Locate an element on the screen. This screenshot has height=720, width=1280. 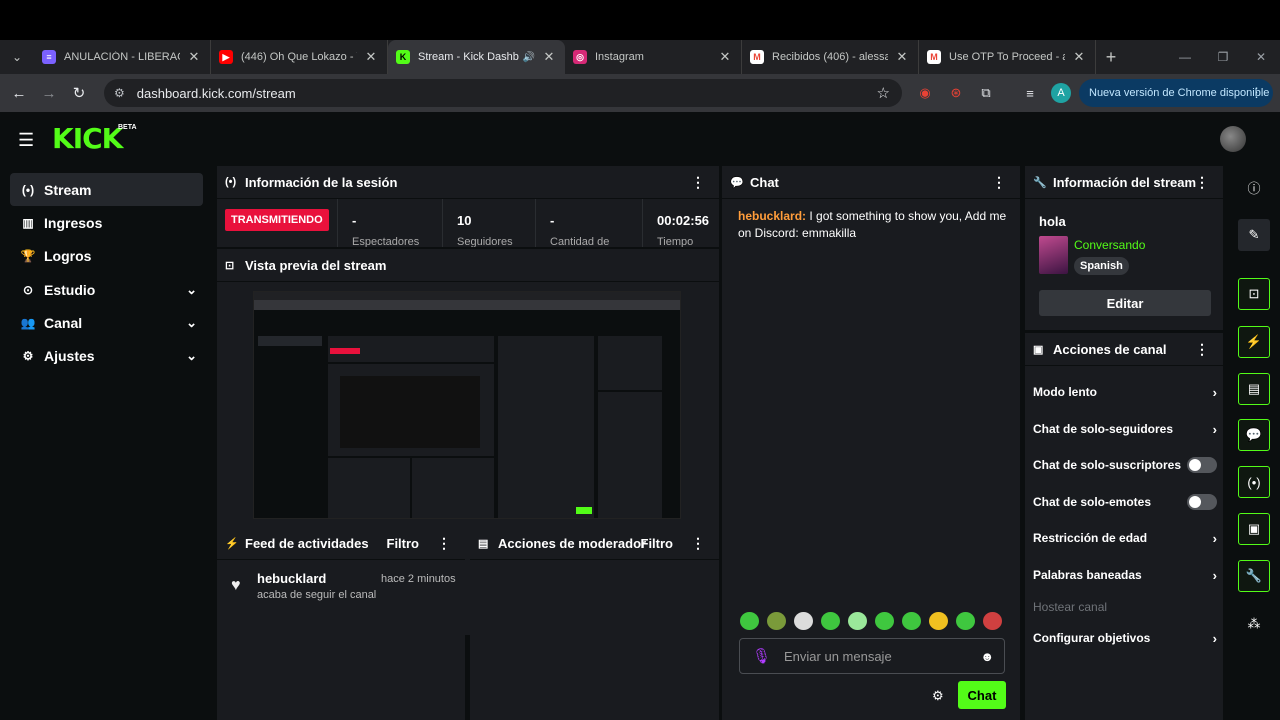
edit-button: Editar is located at coordinates (1125, 303).